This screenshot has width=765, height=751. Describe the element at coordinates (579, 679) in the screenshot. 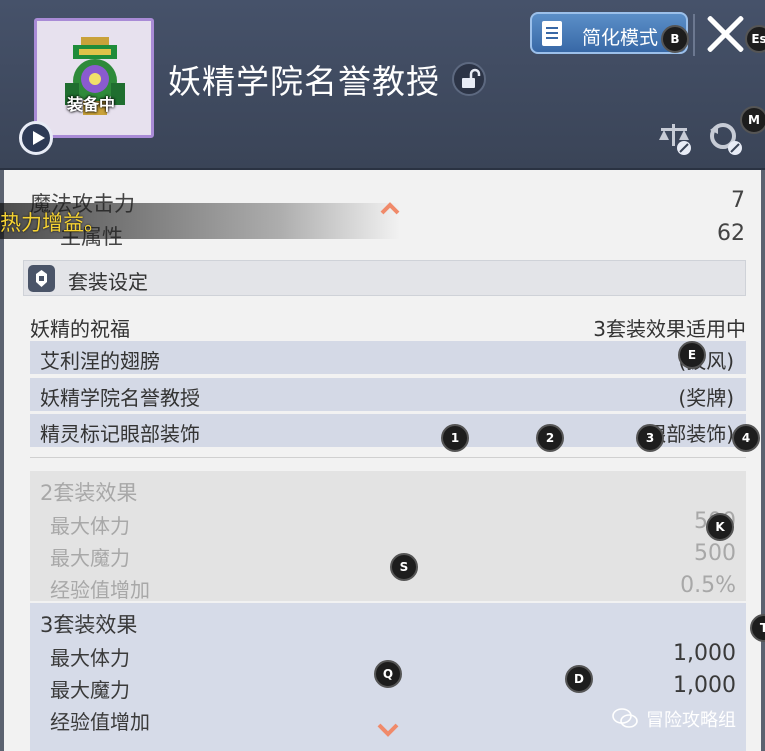

I see `hotkey-d-badge: D` at that location.